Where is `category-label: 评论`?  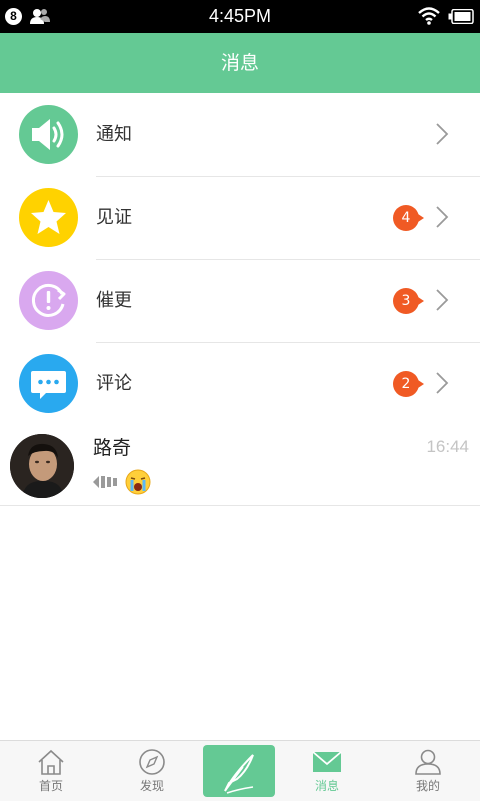 category-label: 评论 is located at coordinates (114, 383).